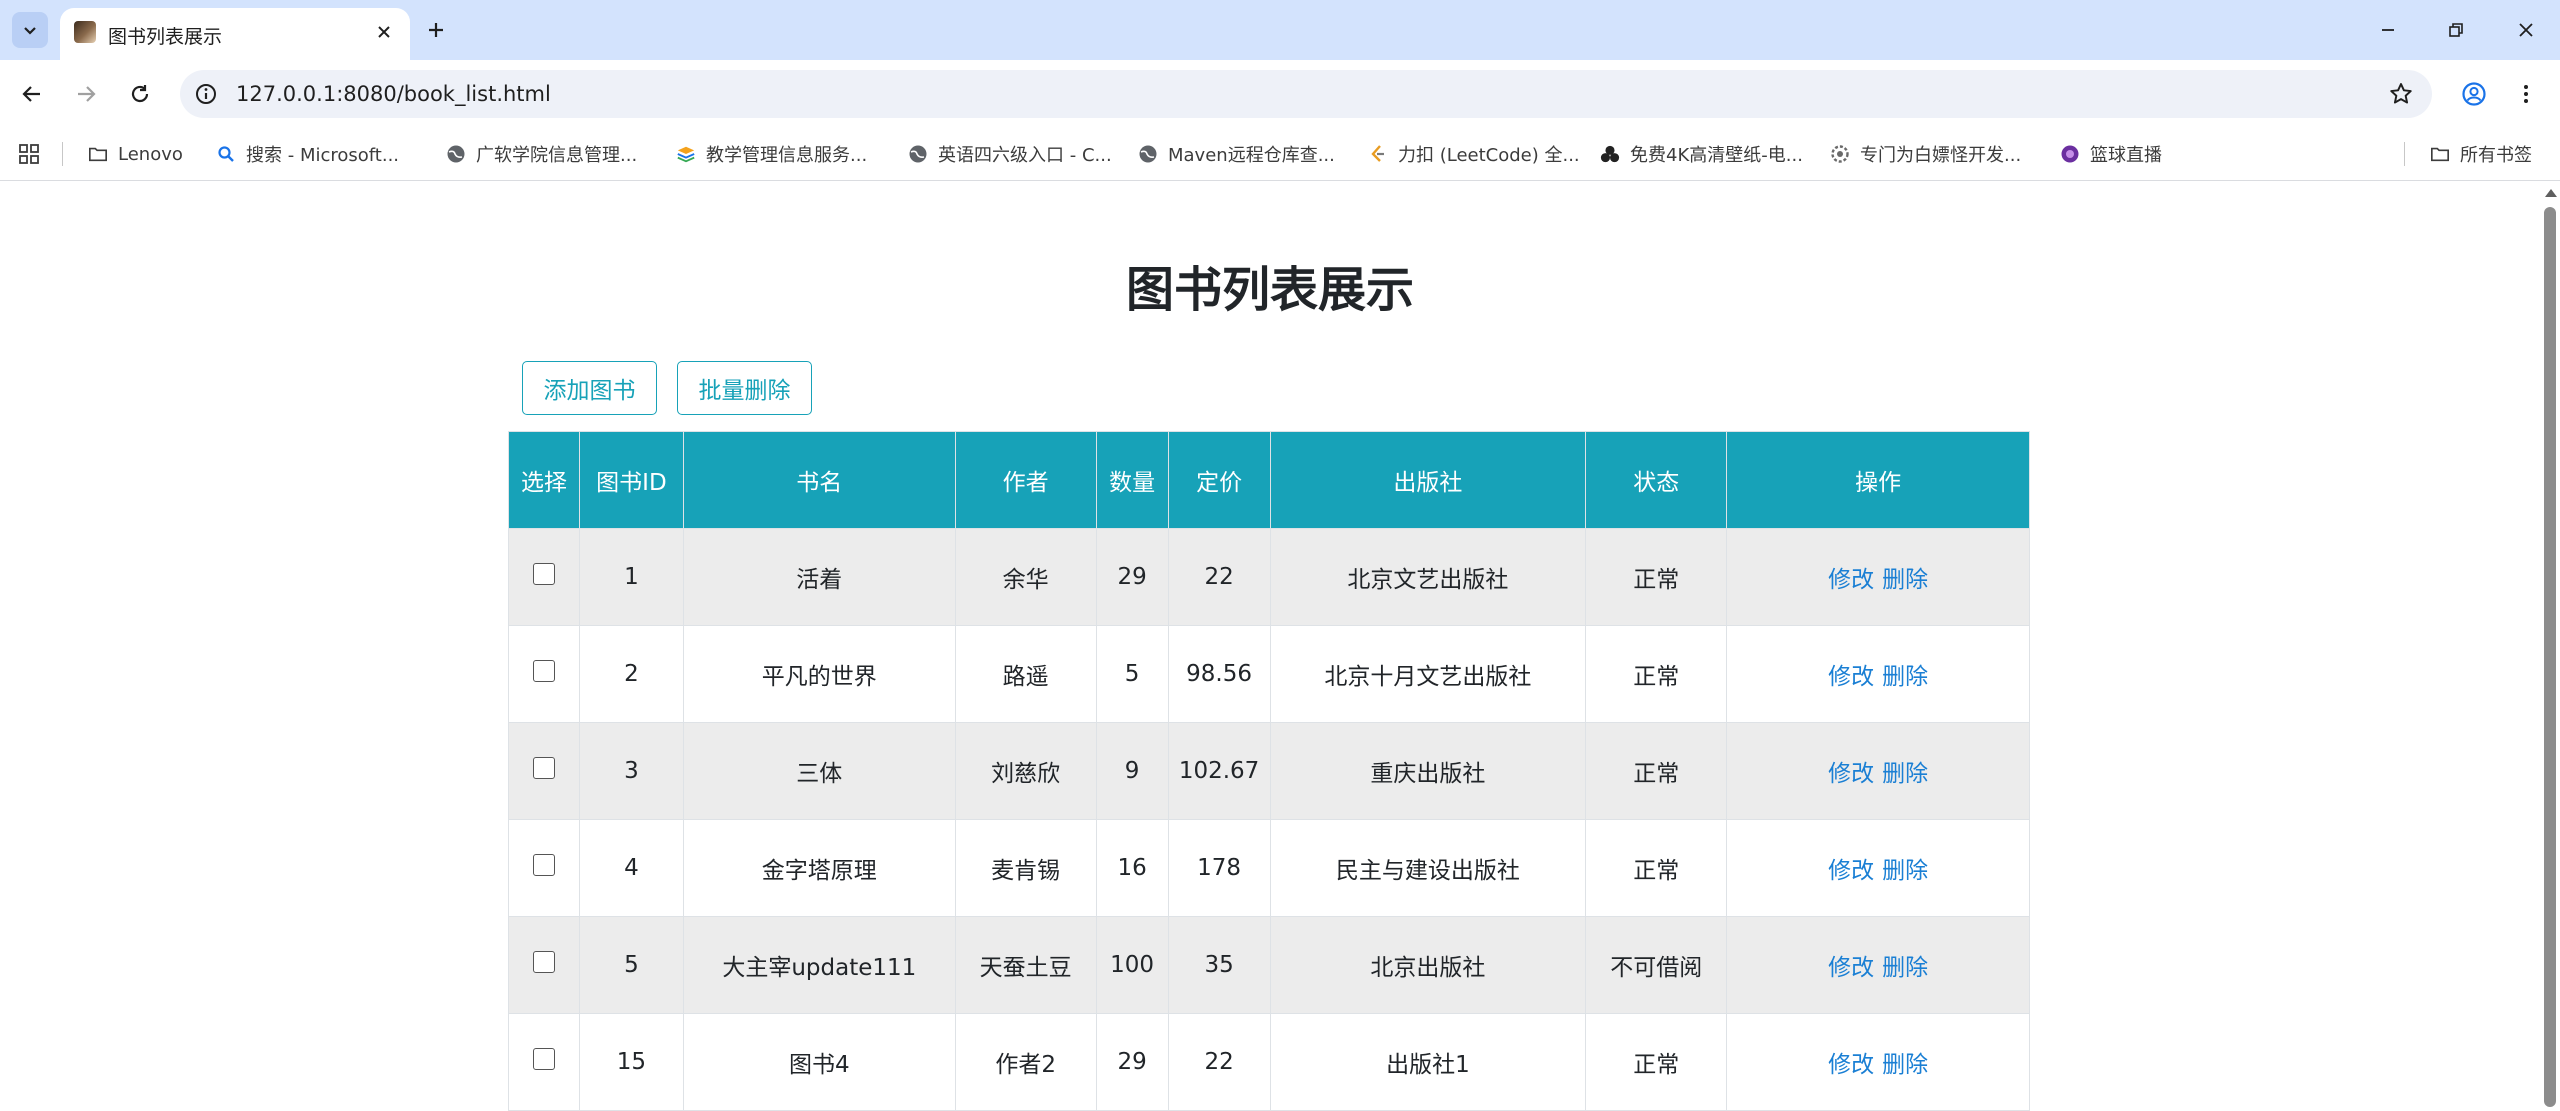 The image size is (2560, 1111). Describe the element at coordinates (1428, 480) in the screenshot. I see `column-header-publisher: 出版社` at that location.